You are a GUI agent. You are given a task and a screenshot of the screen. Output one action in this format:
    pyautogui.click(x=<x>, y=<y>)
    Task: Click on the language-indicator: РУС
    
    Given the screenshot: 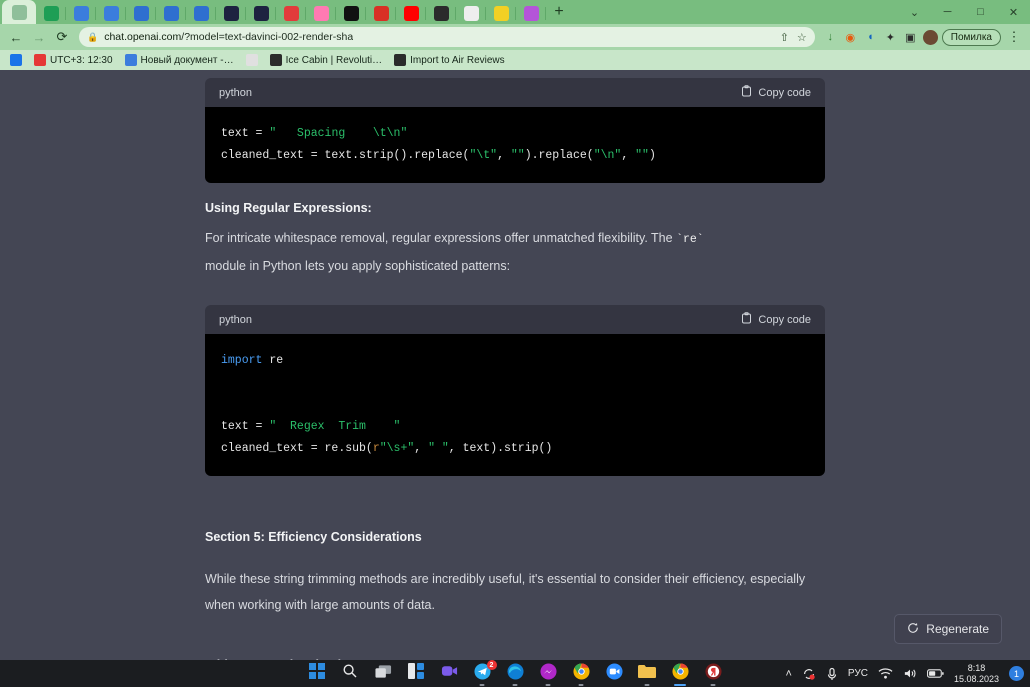 What is the action you would take?
    pyautogui.click(x=858, y=673)
    